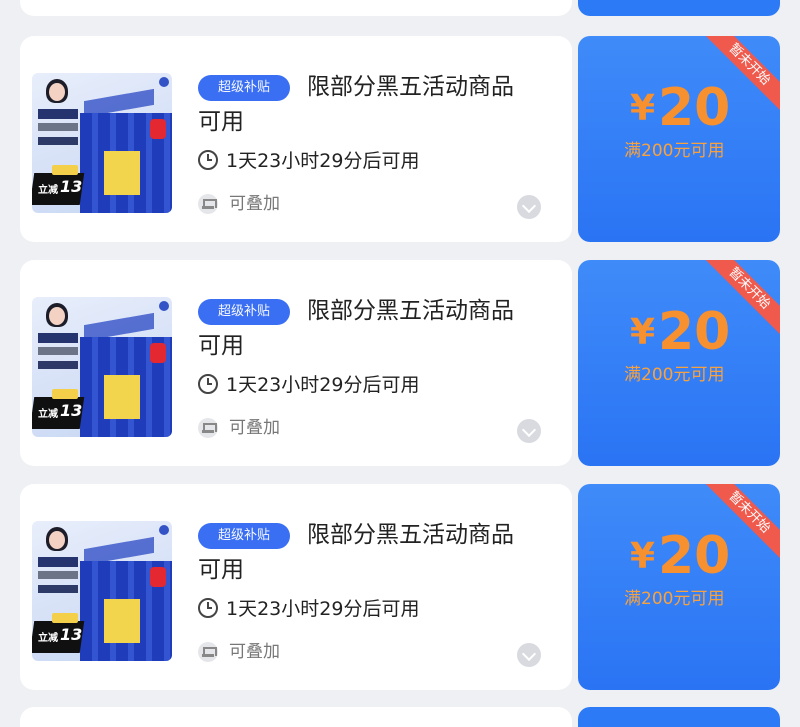  Describe the element at coordinates (296, 717) in the screenshot. I see `next-coupon-card-edge` at that location.